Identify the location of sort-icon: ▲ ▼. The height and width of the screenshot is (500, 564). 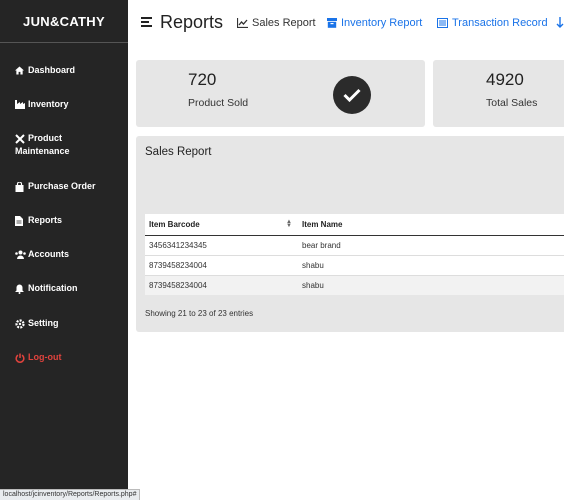
(289, 224).